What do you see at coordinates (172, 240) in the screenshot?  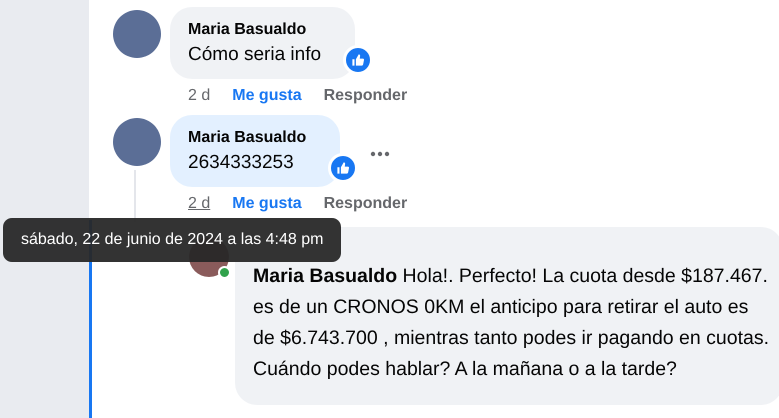 I see `date-tooltip: sábado, 22 de junio de 2024 a las 4:48 pm` at bounding box center [172, 240].